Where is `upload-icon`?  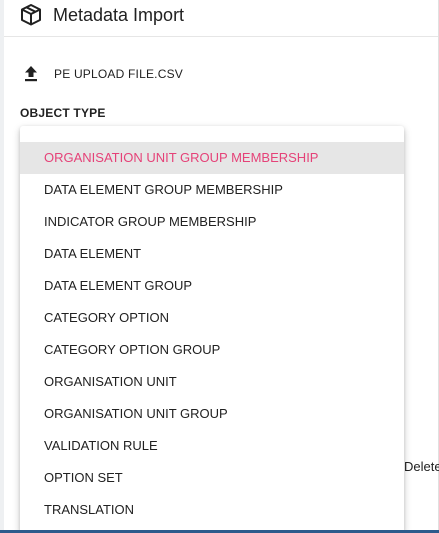
upload-icon is located at coordinates (31, 74).